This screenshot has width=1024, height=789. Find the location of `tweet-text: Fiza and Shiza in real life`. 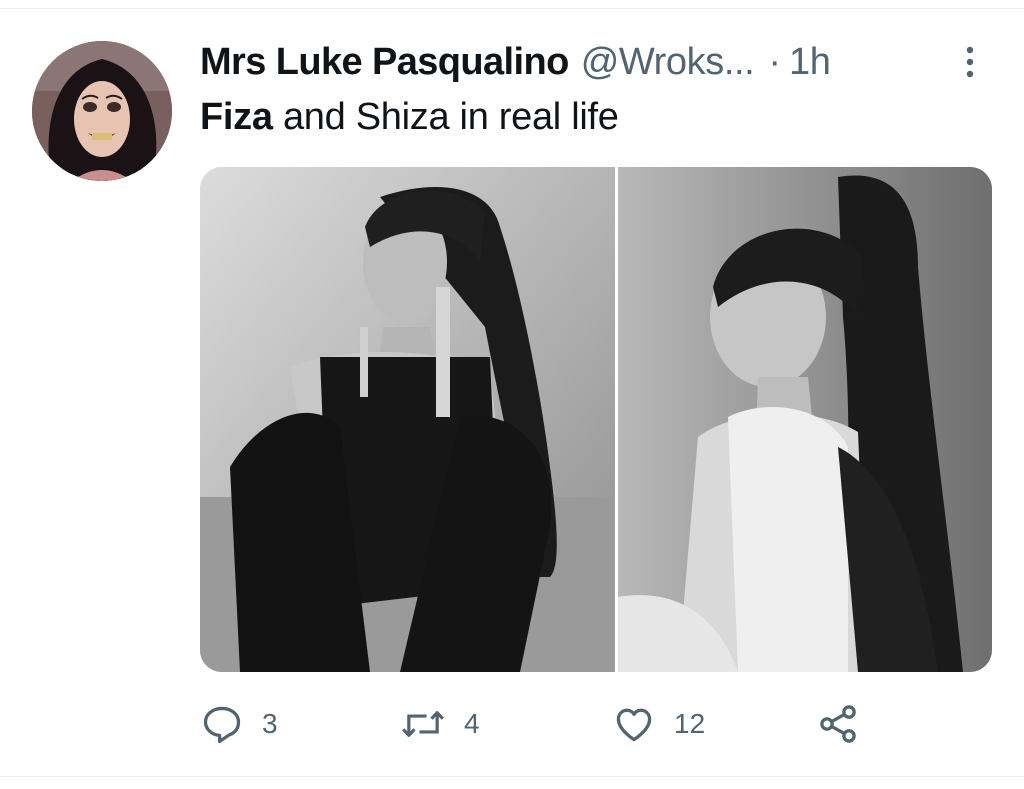

tweet-text: Fiza and Shiza in real life is located at coordinates (409, 122).